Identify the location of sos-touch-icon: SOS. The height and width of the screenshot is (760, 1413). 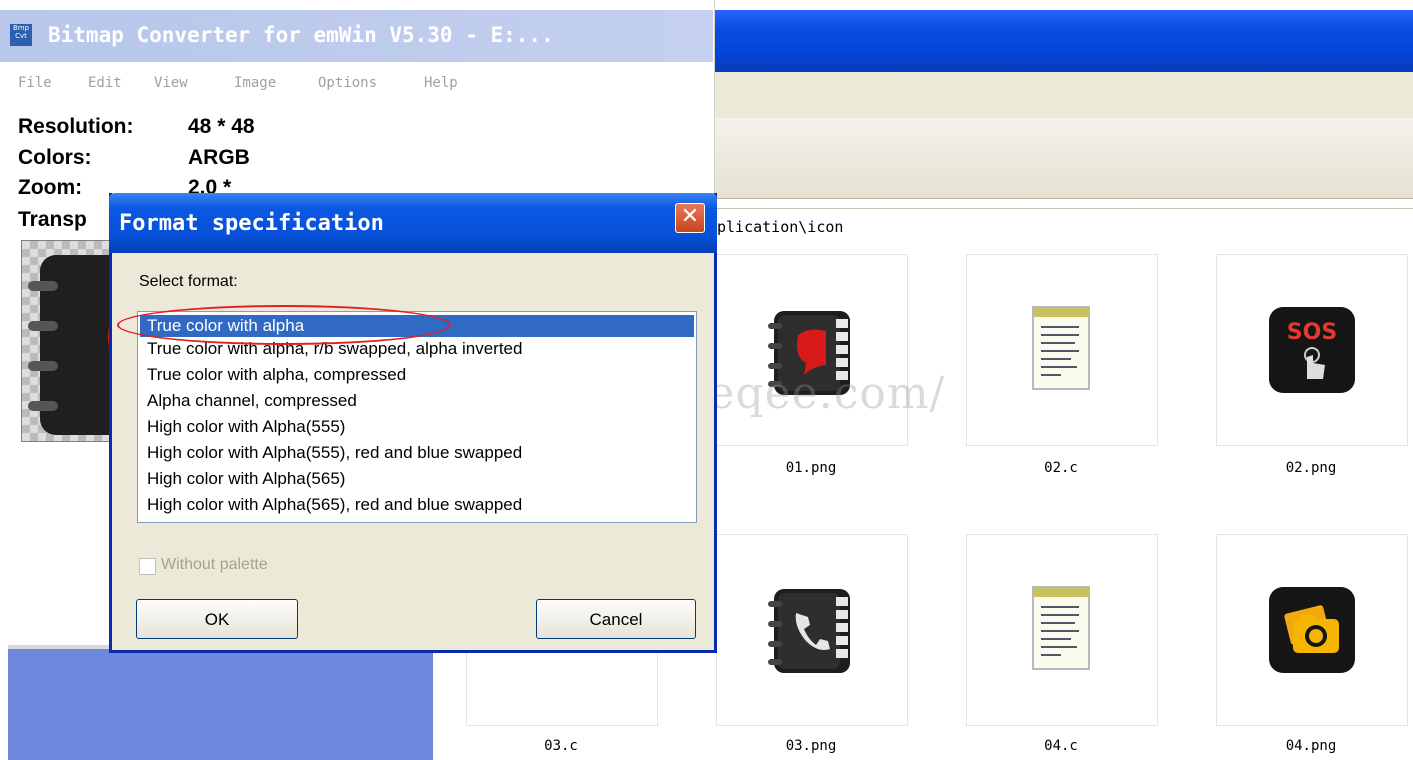
(1312, 352).